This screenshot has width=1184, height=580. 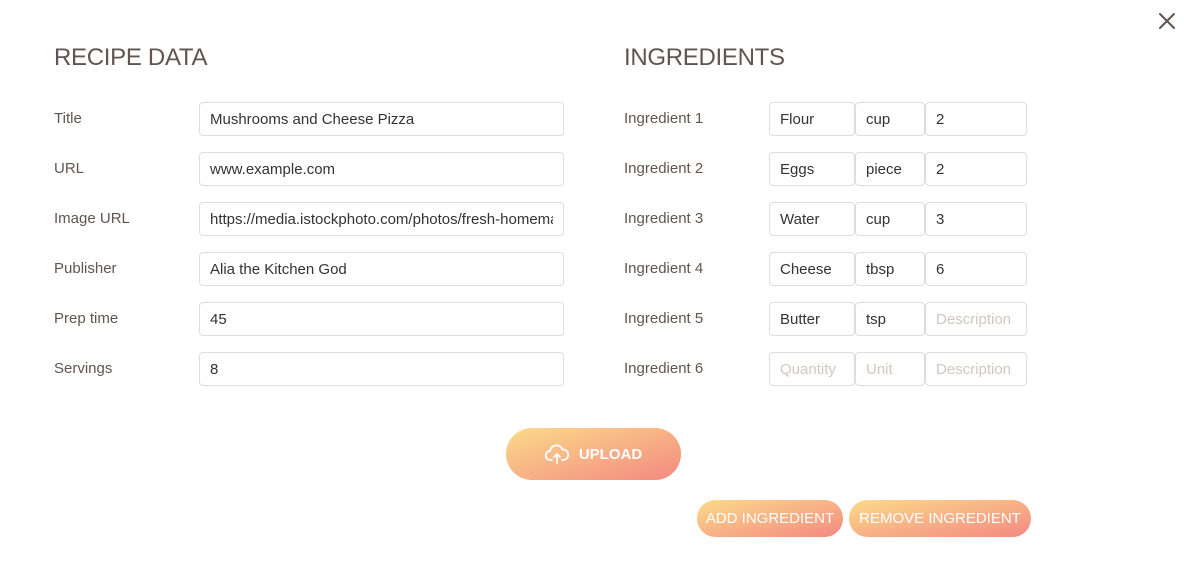 What do you see at coordinates (890, 169) in the screenshot?
I see `ingredient-2-unit-input` at bounding box center [890, 169].